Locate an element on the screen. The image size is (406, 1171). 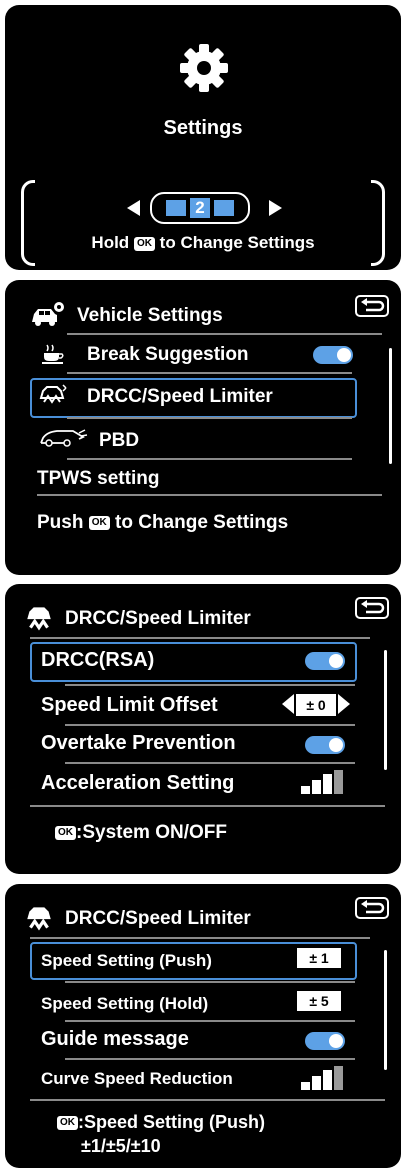
hold-hint: Hold OK to Change Settings is located at coordinates (203, 243).